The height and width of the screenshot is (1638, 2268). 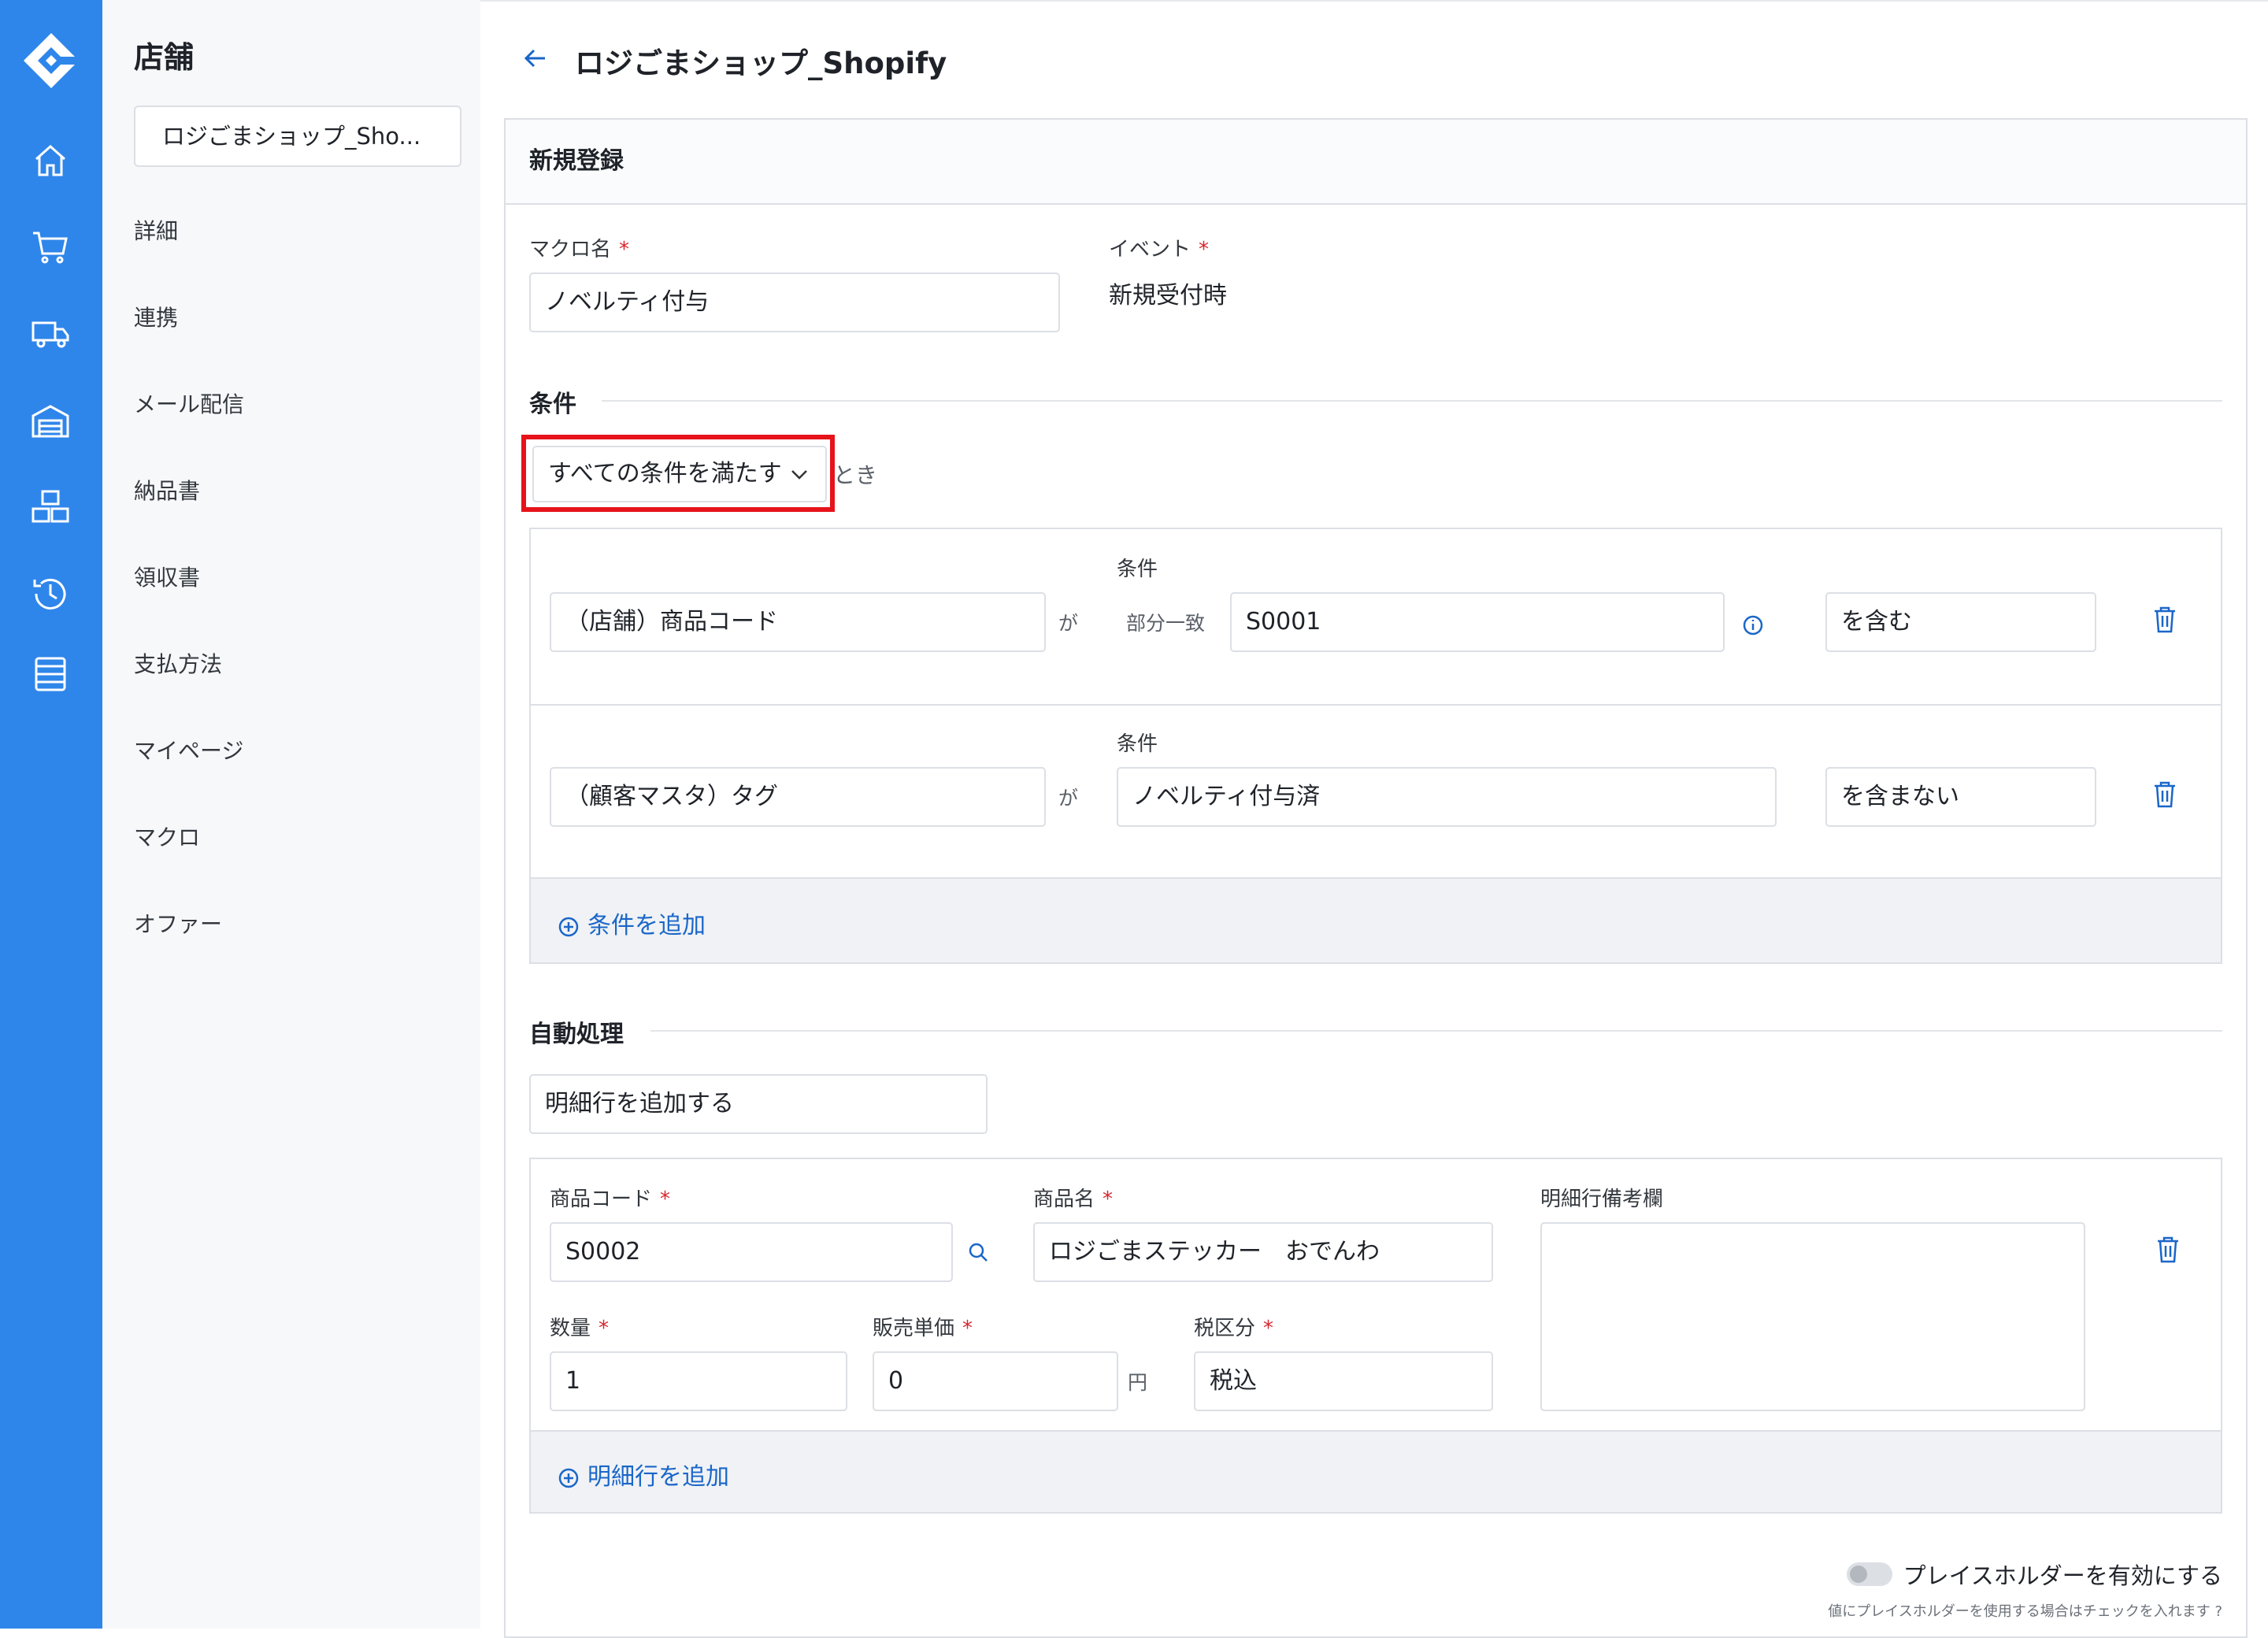 What do you see at coordinates (1234, 1328) in the screenshot?
I see `tax-type-label: 税区分 *` at bounding box center [1234, 1328].